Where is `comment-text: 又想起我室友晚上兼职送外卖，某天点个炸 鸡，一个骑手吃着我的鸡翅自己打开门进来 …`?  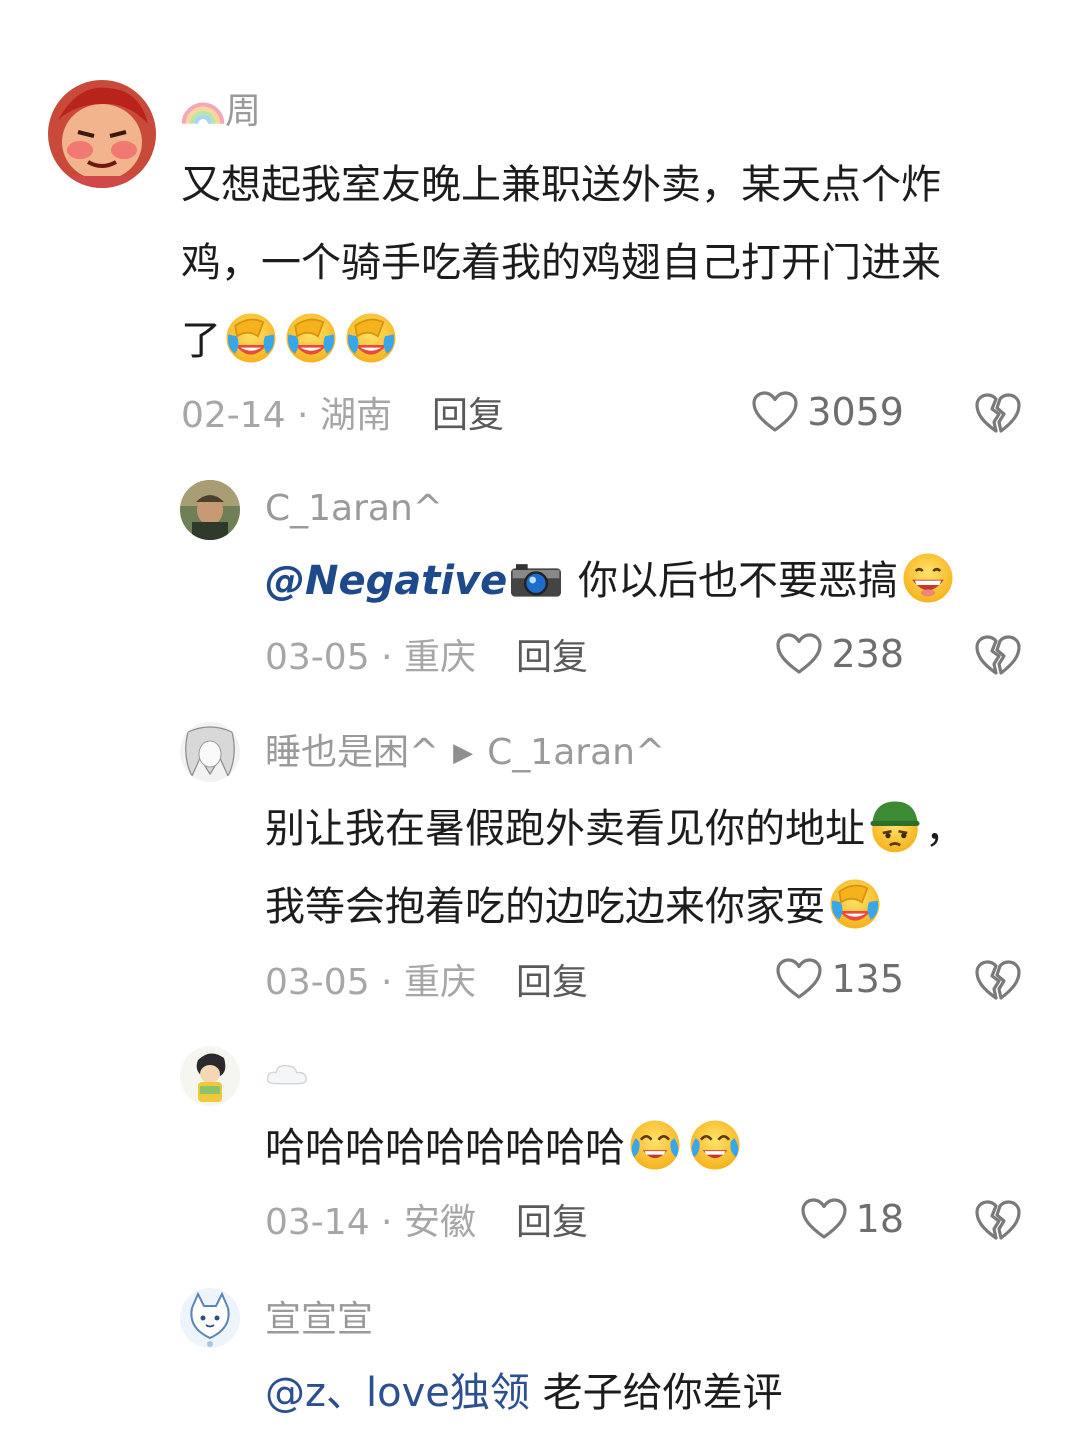 comment-text: 又想起我室友晚上兼职送外卖，某天点个炸 鸡，一个骑手吃着我的鸡翅自己打开门进来 … is located at coordinates (611, 263).